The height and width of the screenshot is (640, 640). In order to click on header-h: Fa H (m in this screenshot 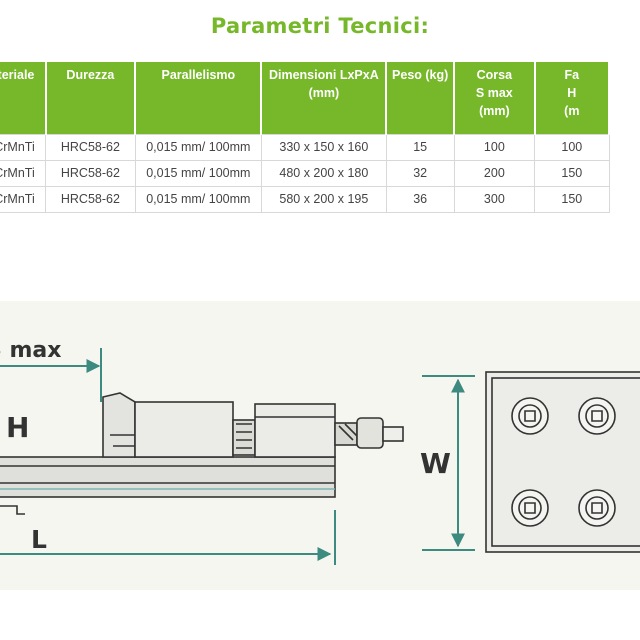, I will do `click(572, 98)`.